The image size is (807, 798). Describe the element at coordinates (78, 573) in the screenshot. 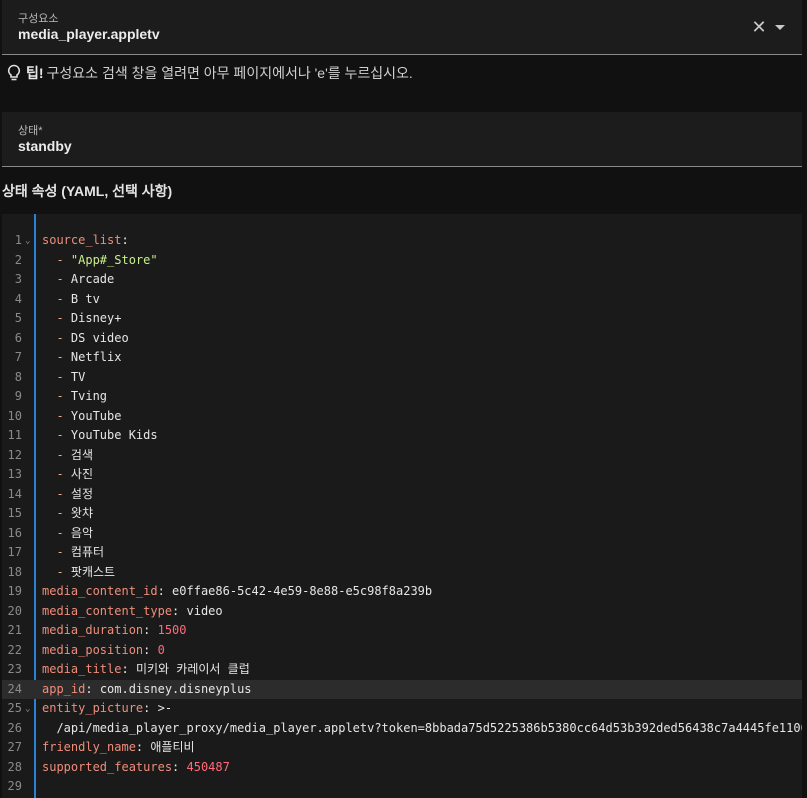

I see `code-text: - 팟캐스트` at that location.